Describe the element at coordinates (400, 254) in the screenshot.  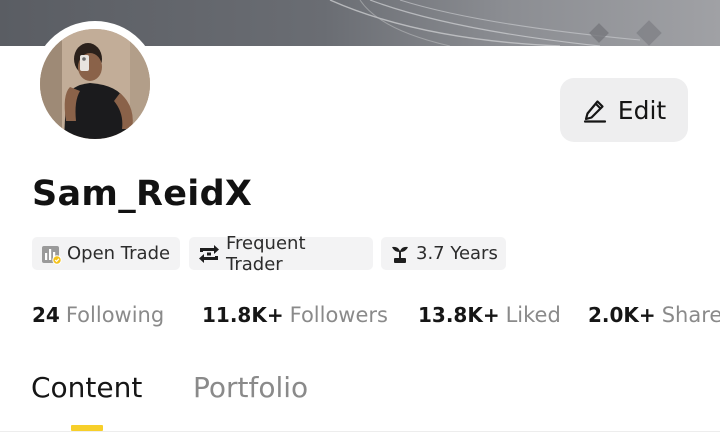
I see `sprout-trophy-icon` at that location.